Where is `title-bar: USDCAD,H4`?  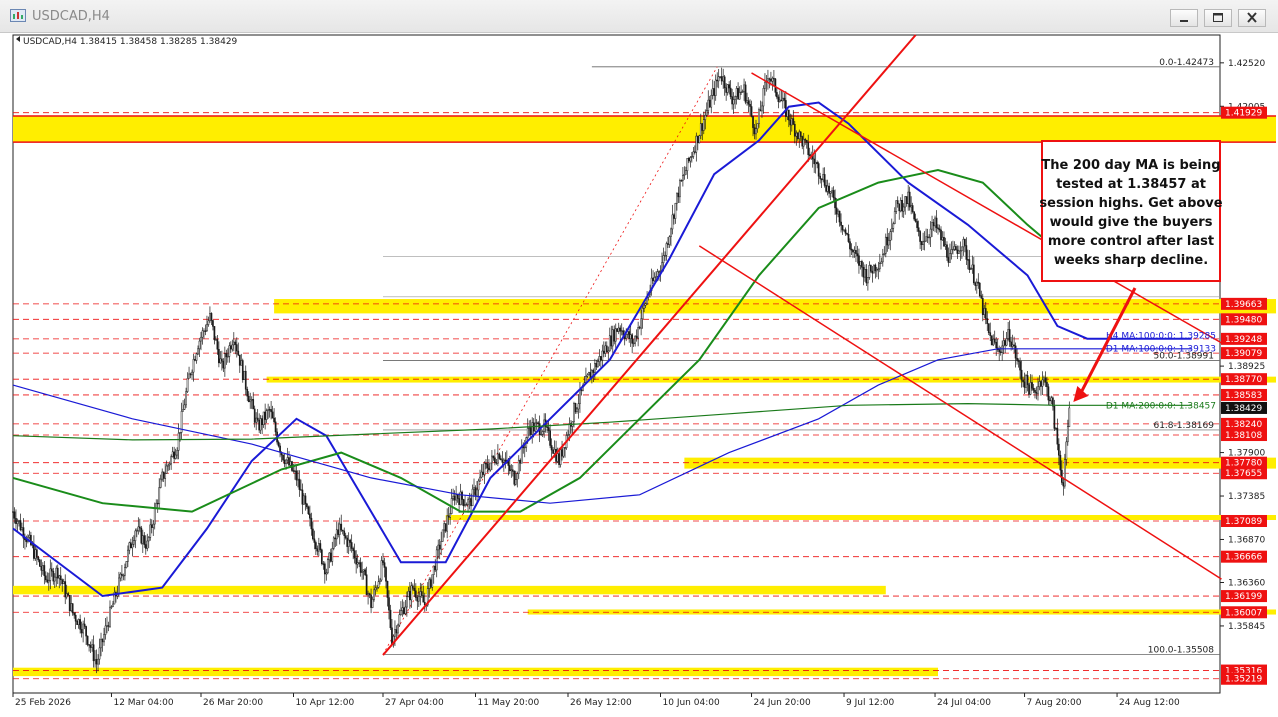 title-bar: USDCAD,H4 is located at coordinates (639, 16).